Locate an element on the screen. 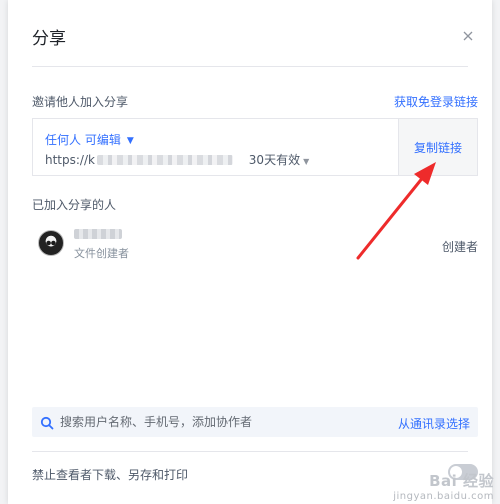 This screenshot has height=504, width=500. validity-dropdown: 30天有效 ▼ is located at coordinates (279, 160).